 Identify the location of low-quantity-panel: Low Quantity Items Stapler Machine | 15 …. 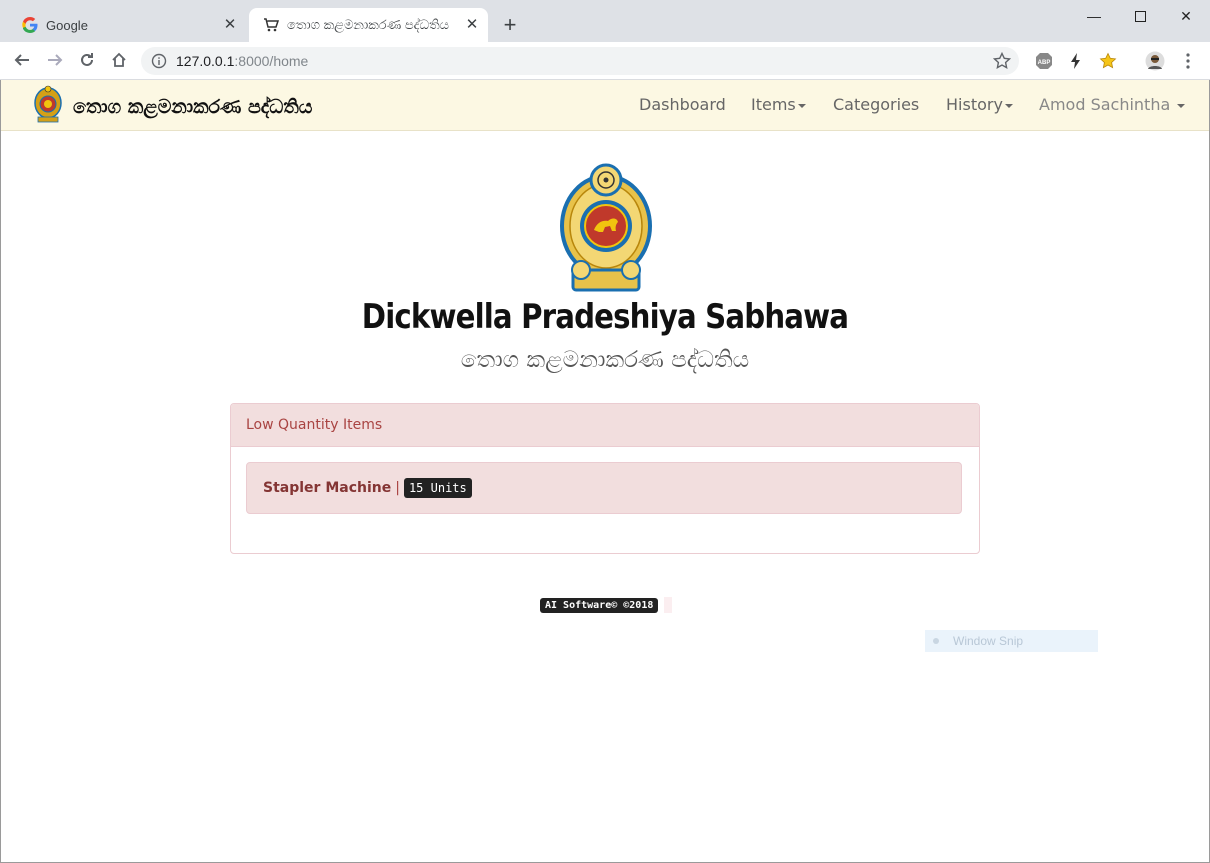
(605, 478).